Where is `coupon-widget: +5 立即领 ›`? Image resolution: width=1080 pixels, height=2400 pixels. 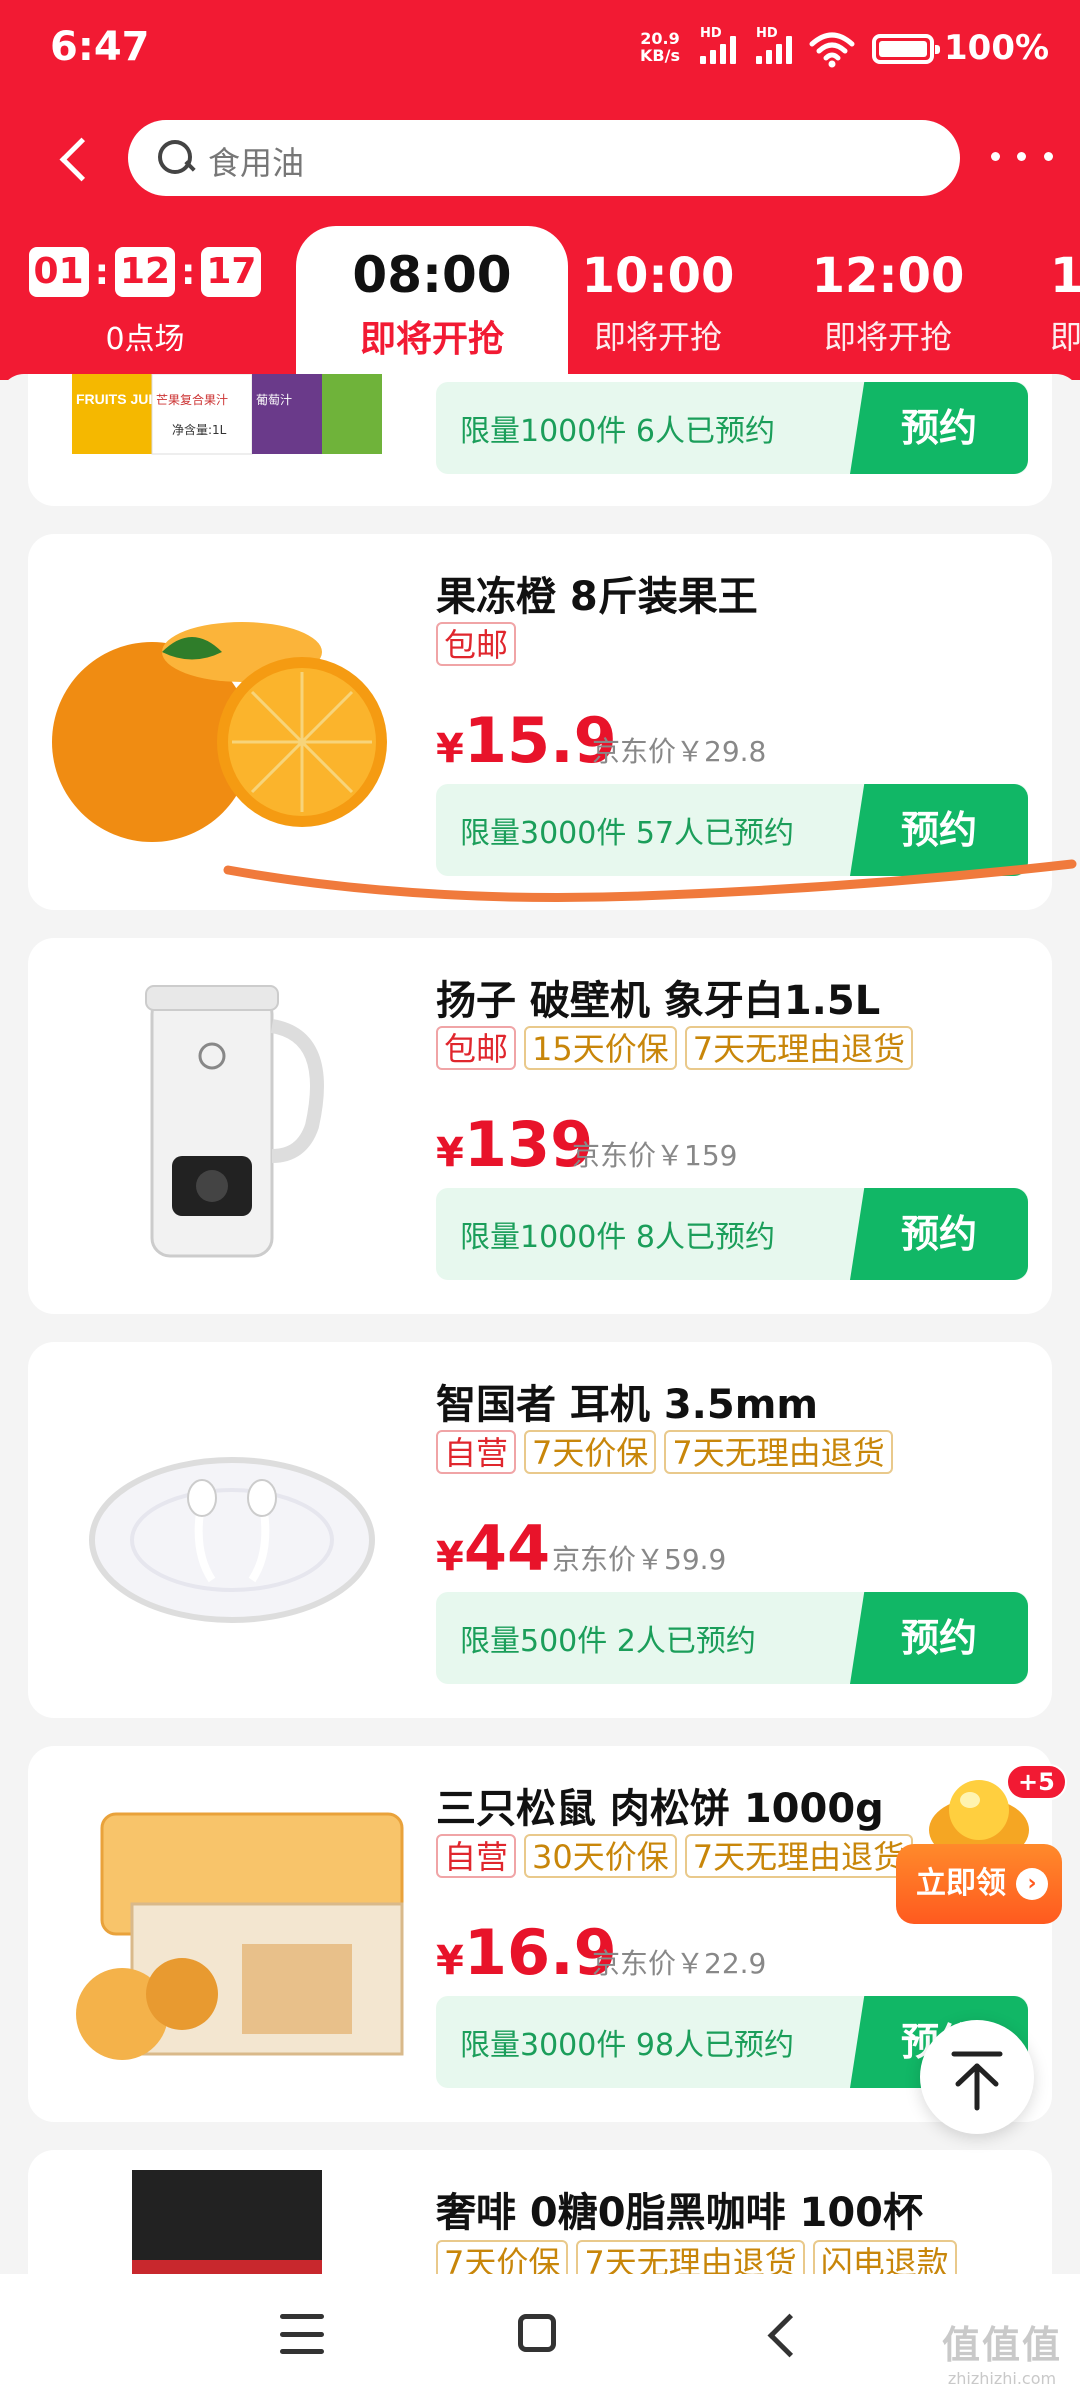
coupon-widget: +5 立即领 › is located at coordinates (981, 1850).